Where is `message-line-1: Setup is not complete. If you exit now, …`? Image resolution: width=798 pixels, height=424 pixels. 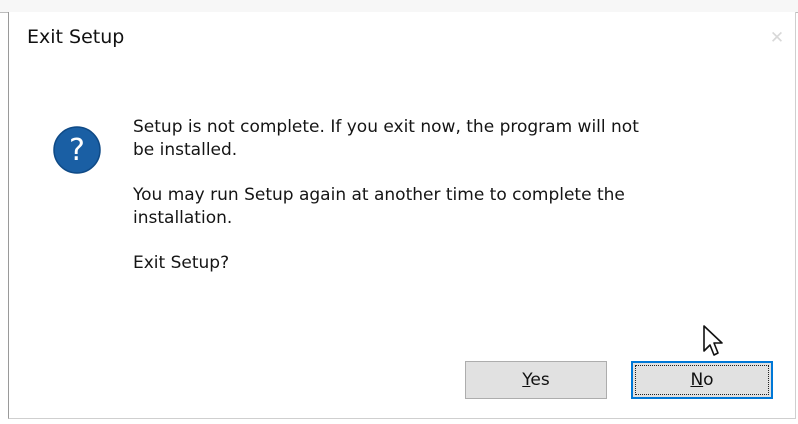
message-line-1: Setup is not complete. If you exit now, … is located at coordinates (386, 127).